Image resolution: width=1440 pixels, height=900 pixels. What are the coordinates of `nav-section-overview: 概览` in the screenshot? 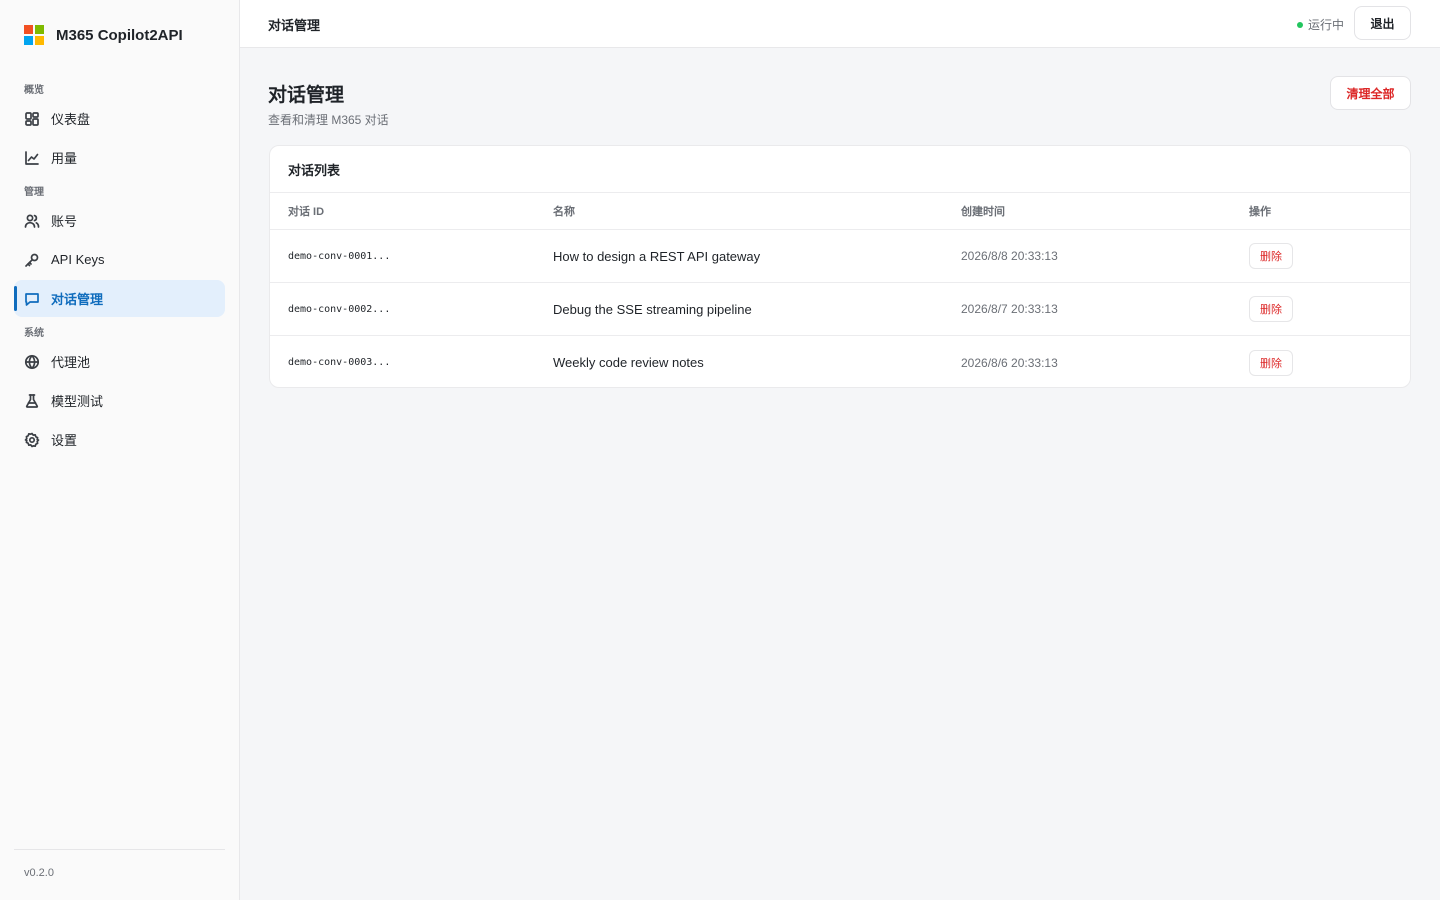 It's located at (34, 90).